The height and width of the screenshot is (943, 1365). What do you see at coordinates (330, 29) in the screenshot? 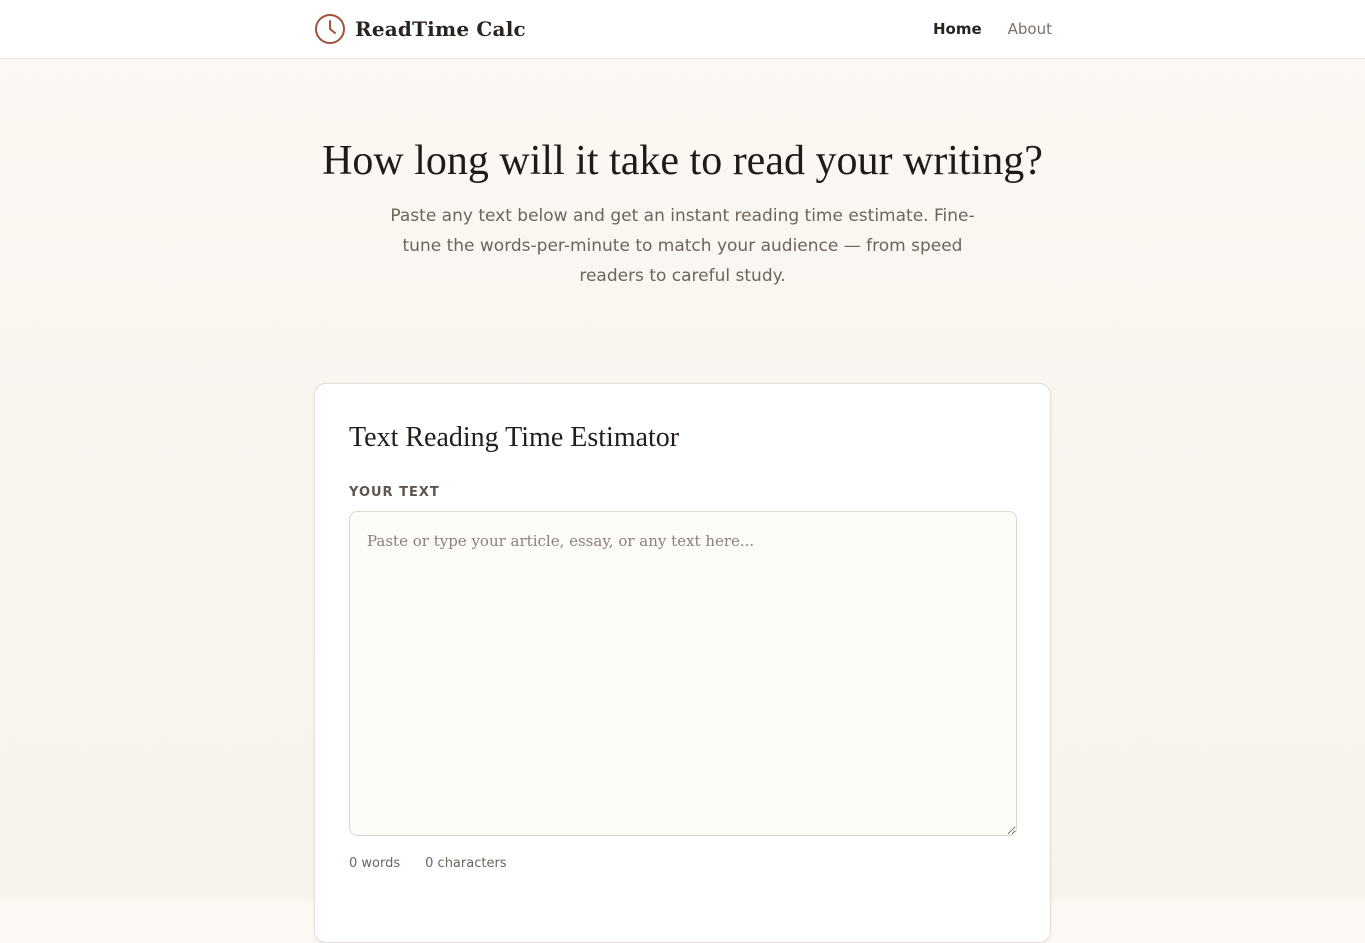
I see `clock-icon` at bounding box center [330, 29].